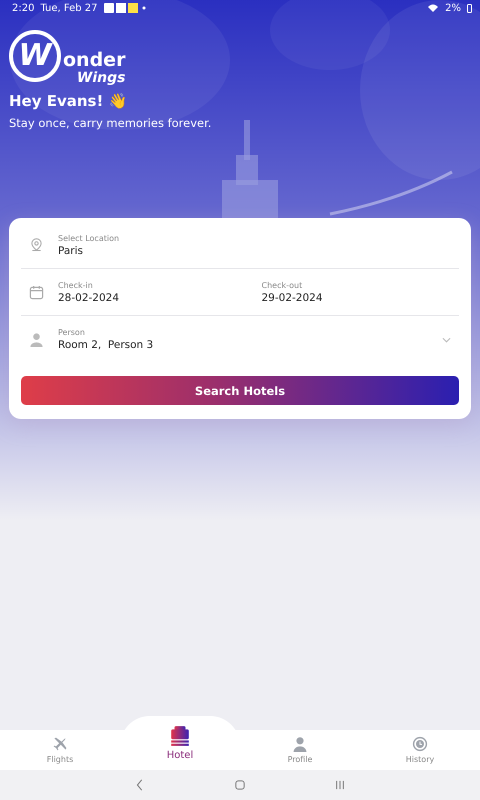  What do you see at coordinates (420, 744) in the screenshot?
I see `history-icon` at bounding box center [420, 744].